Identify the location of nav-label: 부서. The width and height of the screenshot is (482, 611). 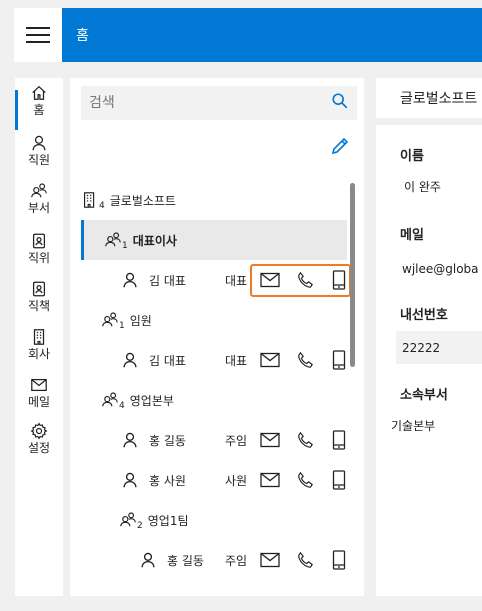
(39, 208).